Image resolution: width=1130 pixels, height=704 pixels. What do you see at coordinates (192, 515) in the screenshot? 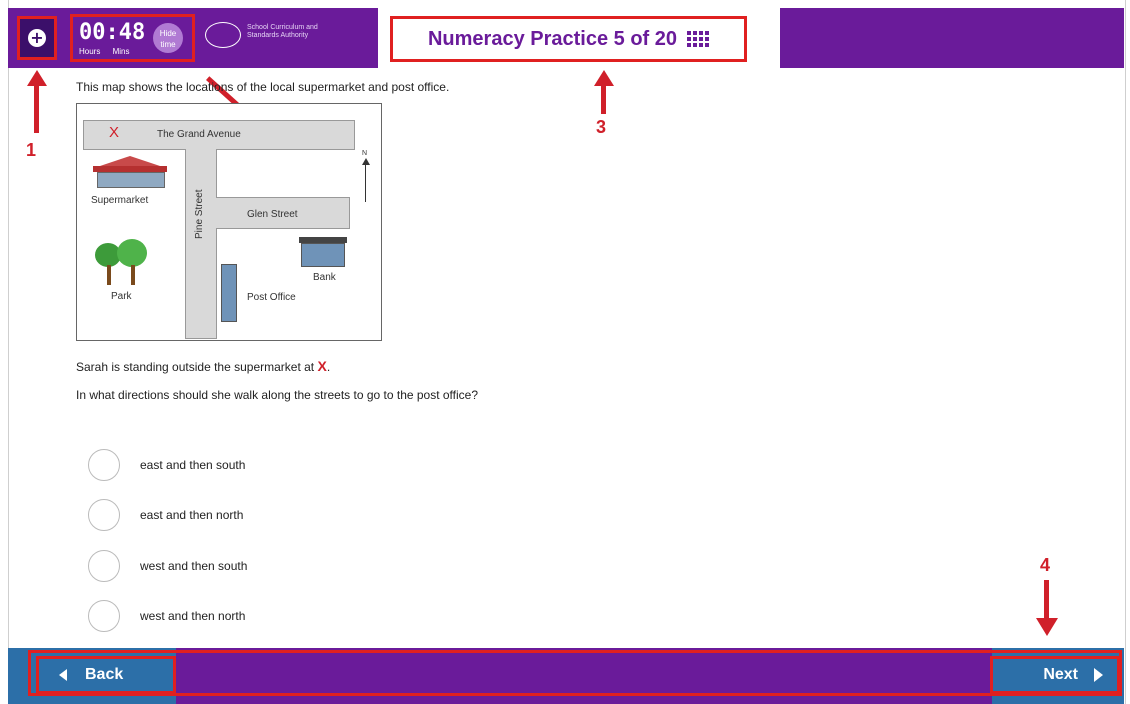
I see `option-label: east and then north` at bounding box center [192, 515].